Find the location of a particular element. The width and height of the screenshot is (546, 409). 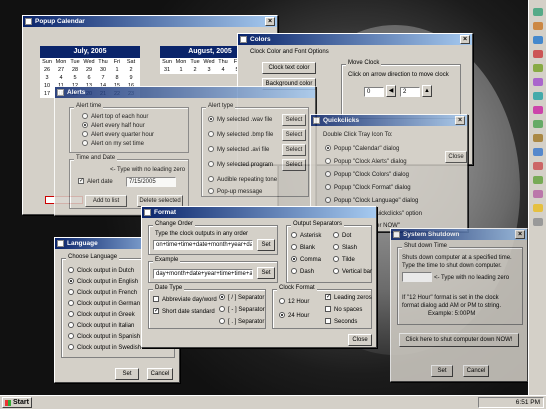

order-field: on+time+time+date+month+year+day is located at coordinates (203, 245).